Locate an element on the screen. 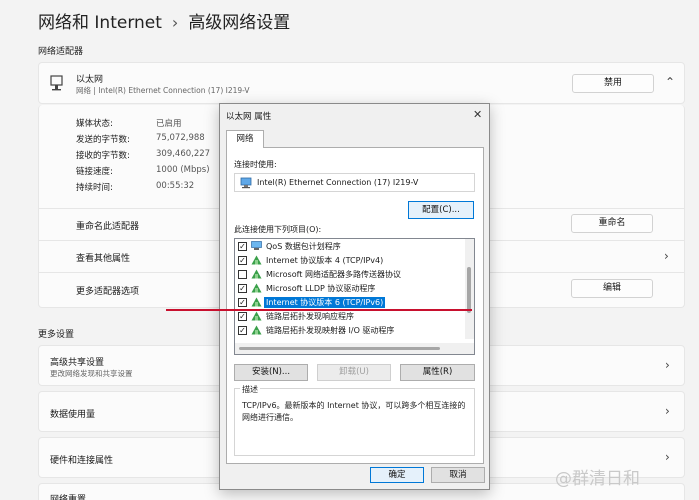 The width and height of the screenshot is (699, 500). qos-icon is located at coordinates (256, 245).